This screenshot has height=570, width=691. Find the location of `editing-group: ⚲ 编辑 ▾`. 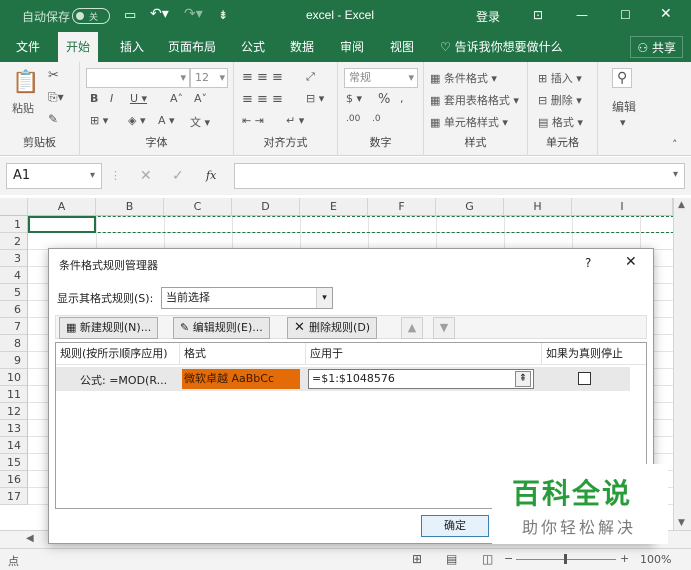

editing-group: ⚲ 编辑 ▾ is located at coordinates (625, 109).